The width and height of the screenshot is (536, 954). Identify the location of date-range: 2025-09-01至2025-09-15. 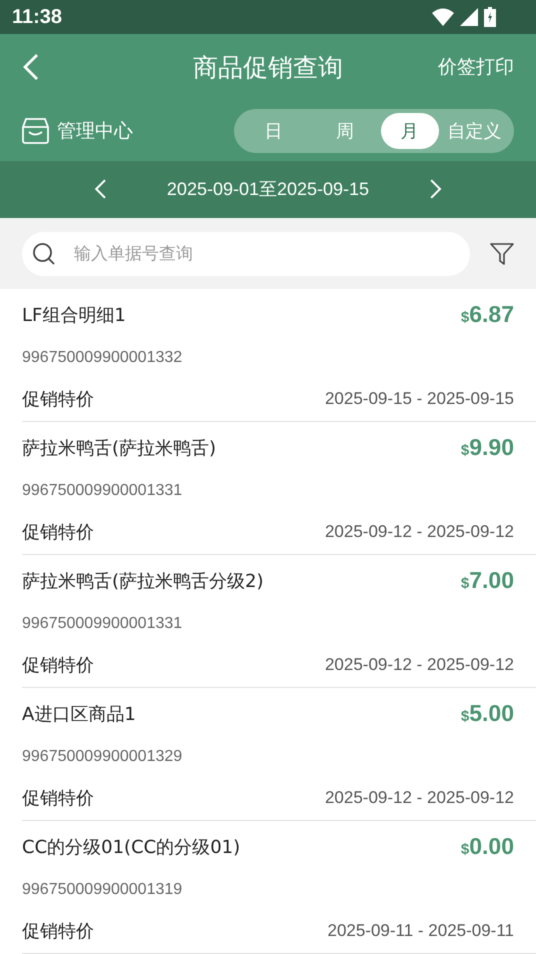
(268, 190).